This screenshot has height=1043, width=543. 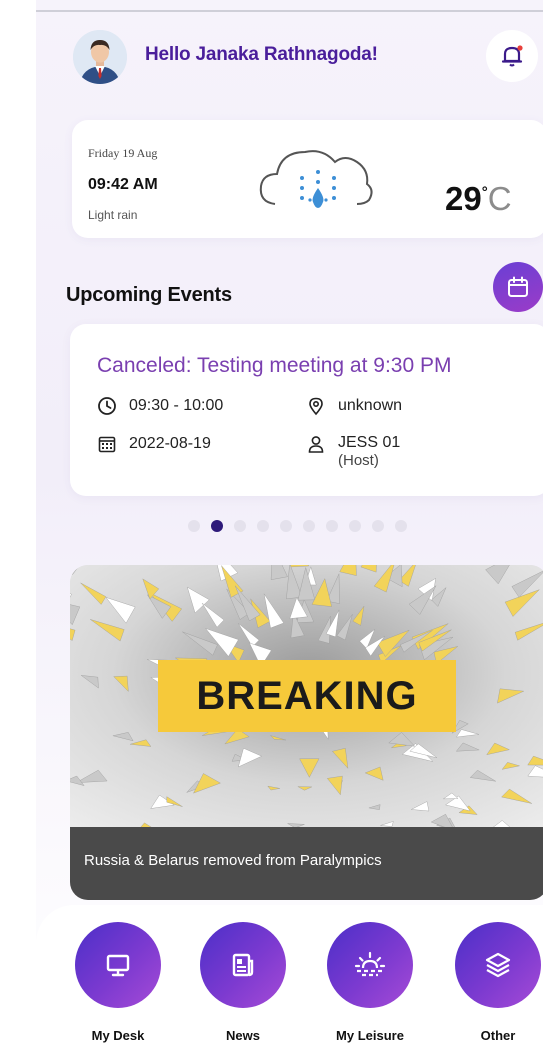 I want to click on event-host-row: JESS 01 (Host), so click(x=353, y=452).